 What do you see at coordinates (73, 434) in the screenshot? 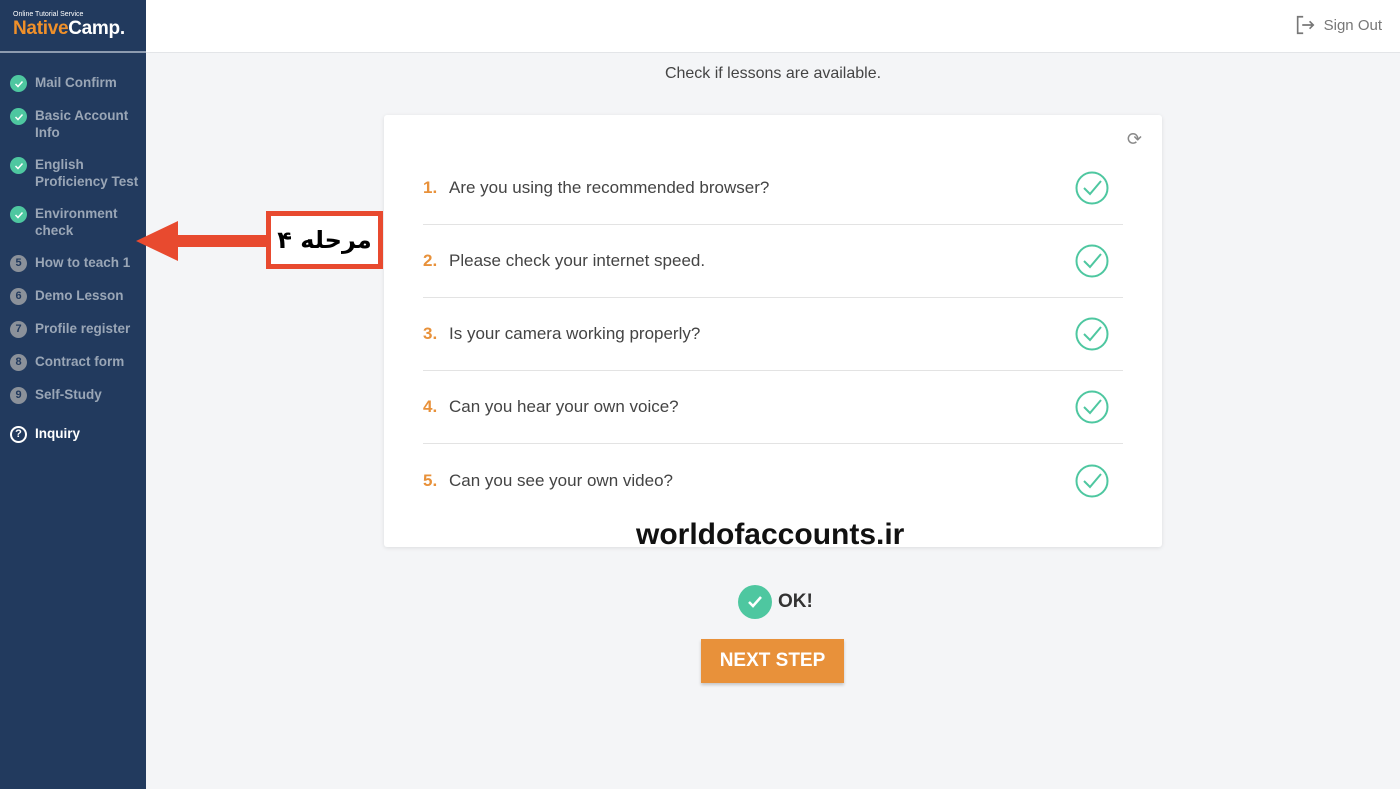
I see `sidebar-item-inquiry: ? Inquiry` at bounding box center [73, 434].